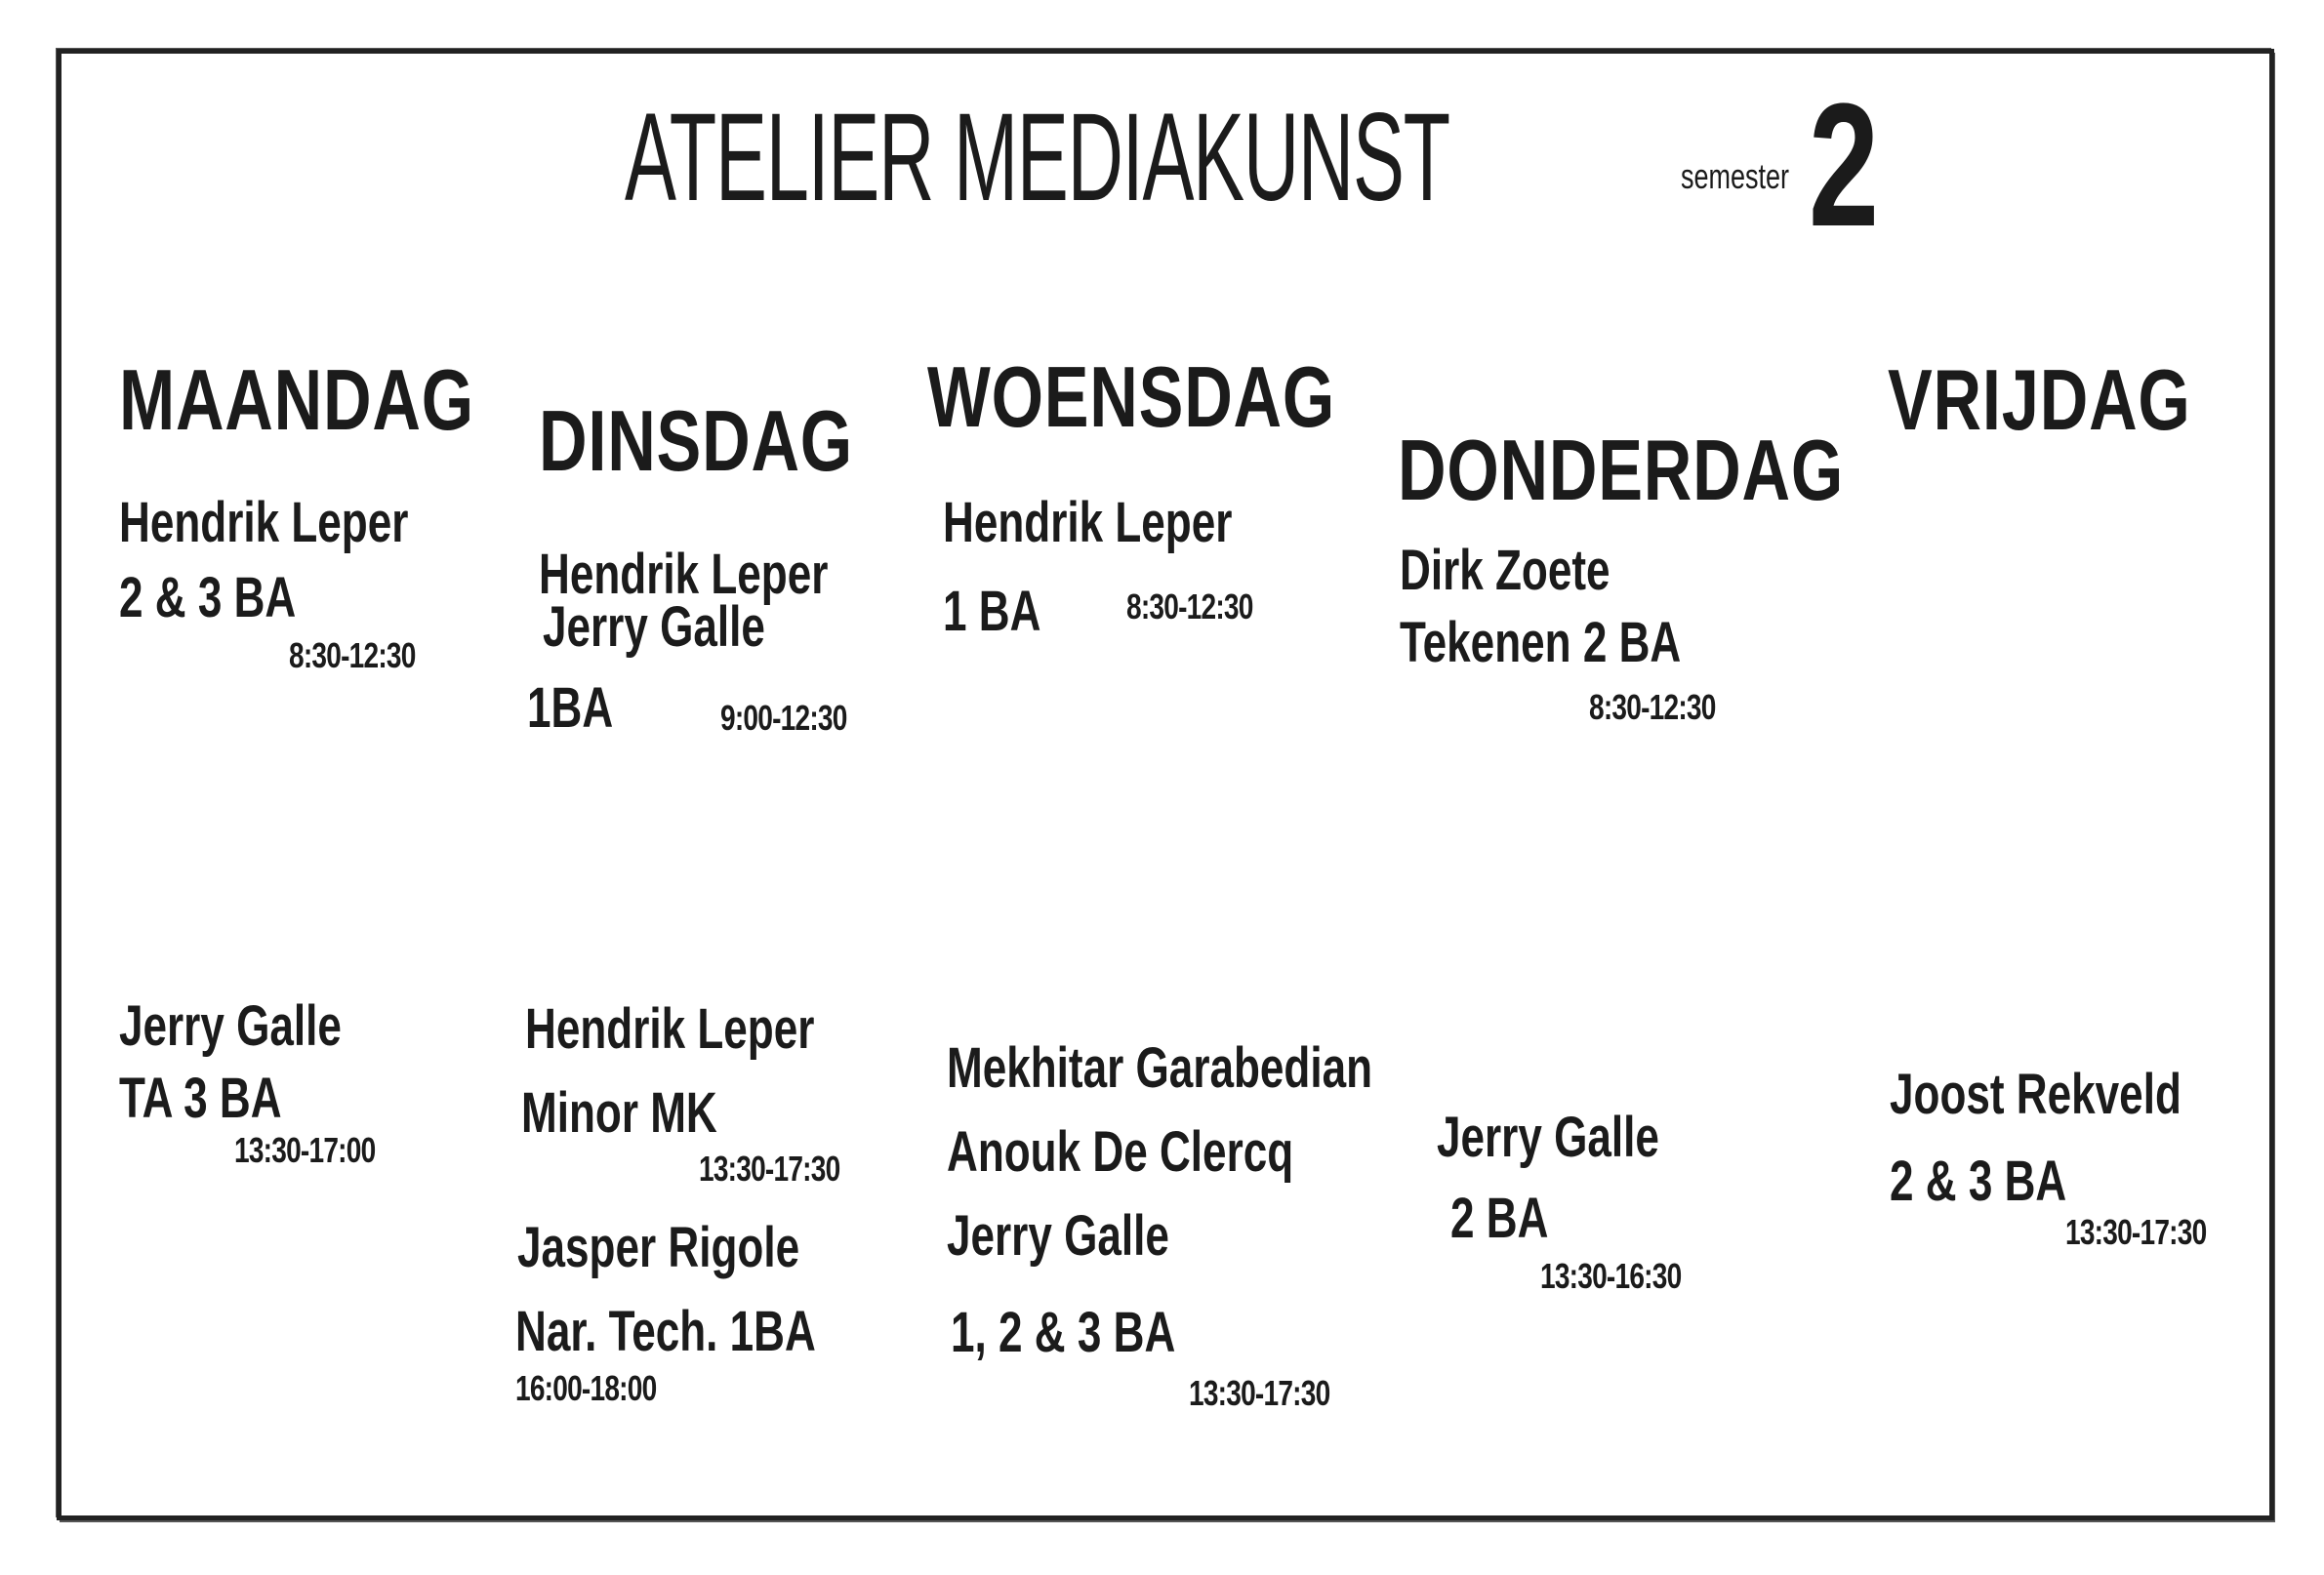 This screenshot has height=1575, width=2324. Describe the element at coordinates (296, 399) in the screenshot. I see `day-header-maandag: MAANDAG` at that location.